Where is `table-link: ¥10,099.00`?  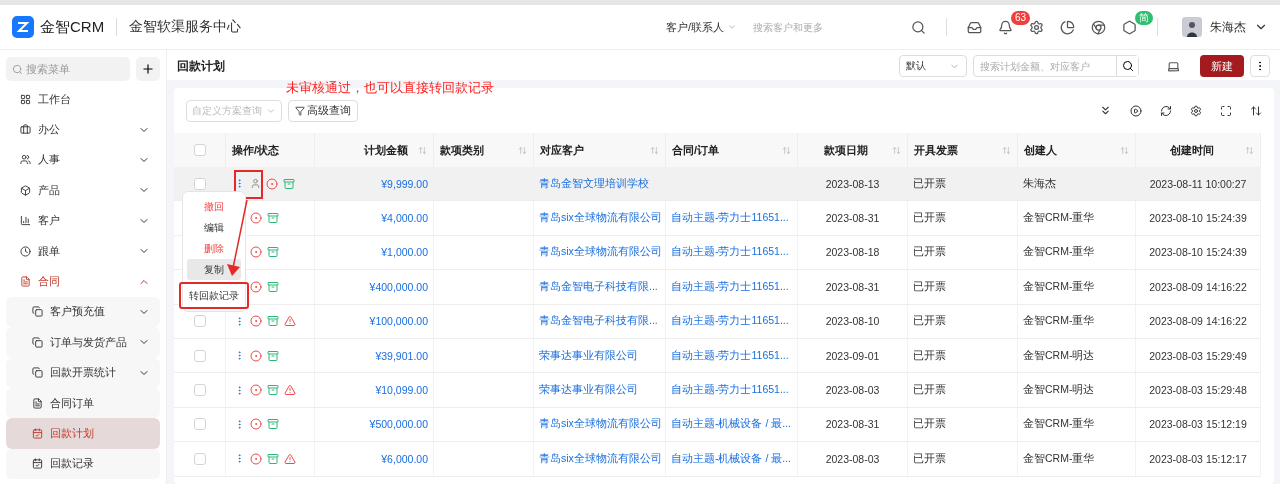
table-link: ¥10,099.00 is located at coordinates (401, 390).